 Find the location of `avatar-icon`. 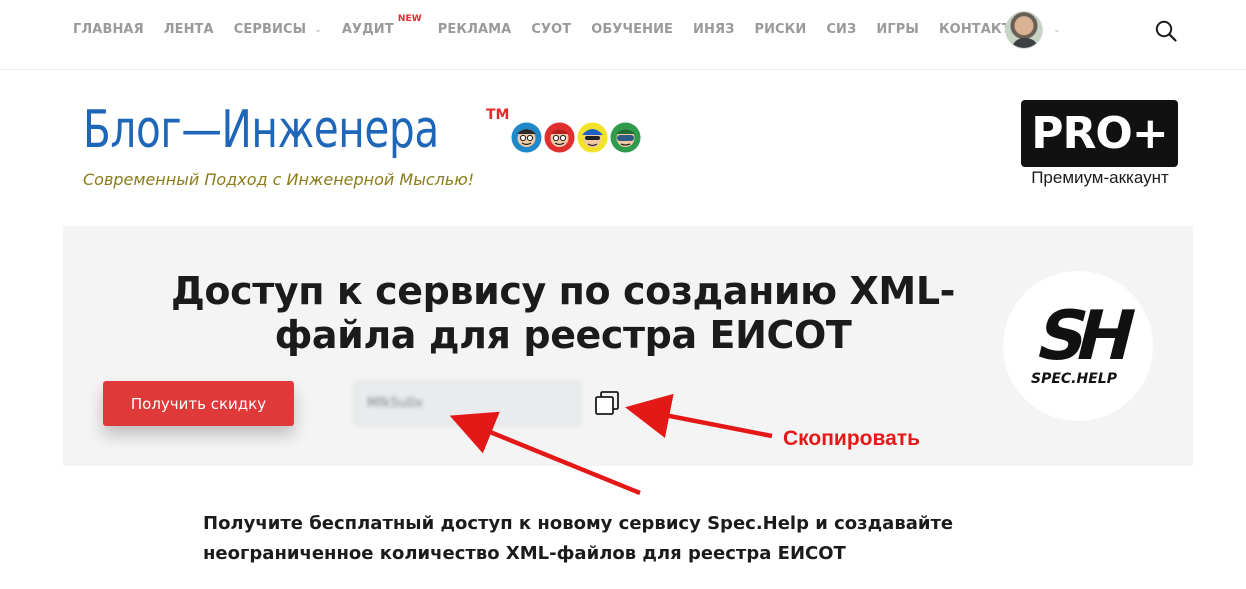

avatar-icon is located at coordinates (1024, 30).